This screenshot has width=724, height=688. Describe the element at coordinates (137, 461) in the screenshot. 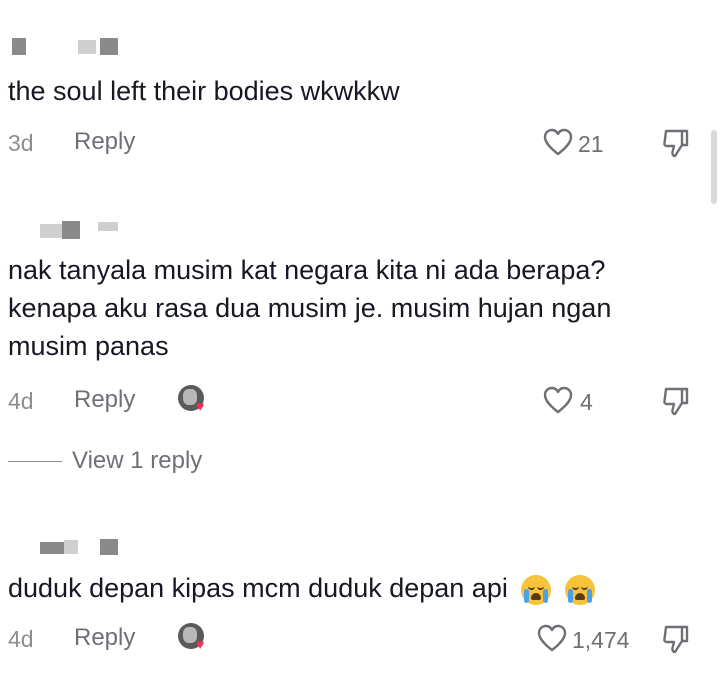

I see `view-replies-button: View 1 reply` at that location.